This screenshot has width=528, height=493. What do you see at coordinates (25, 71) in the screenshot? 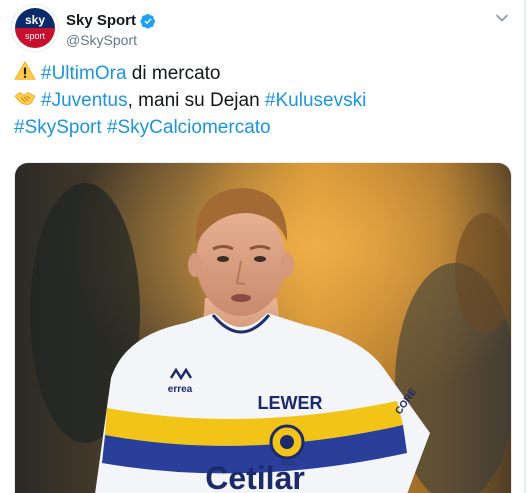
I see `warning-icon` at bounding box center [25, 71].